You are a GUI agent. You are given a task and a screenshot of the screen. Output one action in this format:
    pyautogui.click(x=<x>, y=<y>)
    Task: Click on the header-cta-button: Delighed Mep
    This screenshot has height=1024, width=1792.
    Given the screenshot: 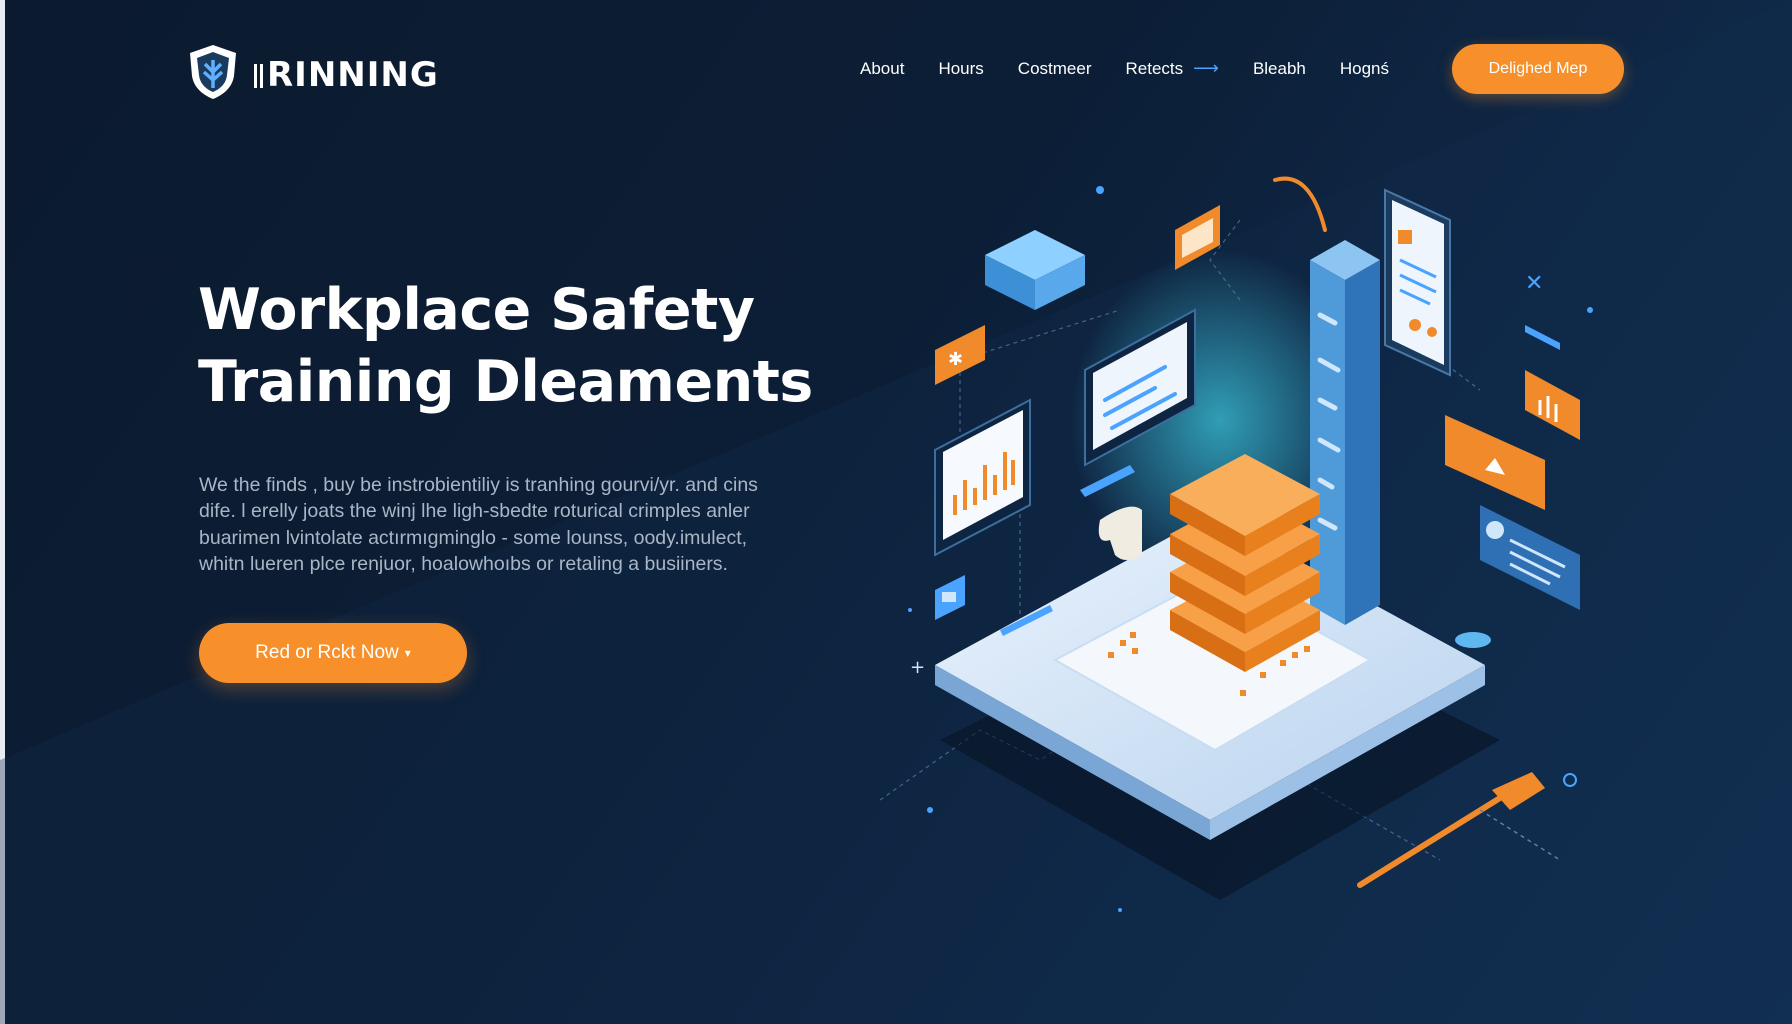 What is the action you would take?
    pyautogui.click(x=1538, y=69)
    